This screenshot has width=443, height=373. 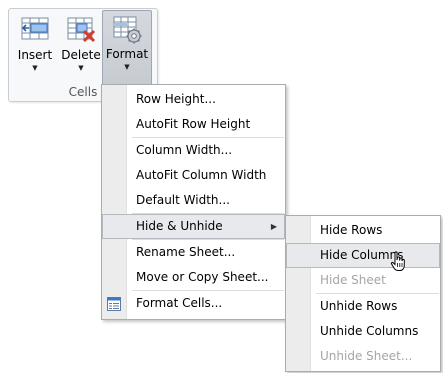 I want to click on format-cells-icon, so click(x=127, y=30).